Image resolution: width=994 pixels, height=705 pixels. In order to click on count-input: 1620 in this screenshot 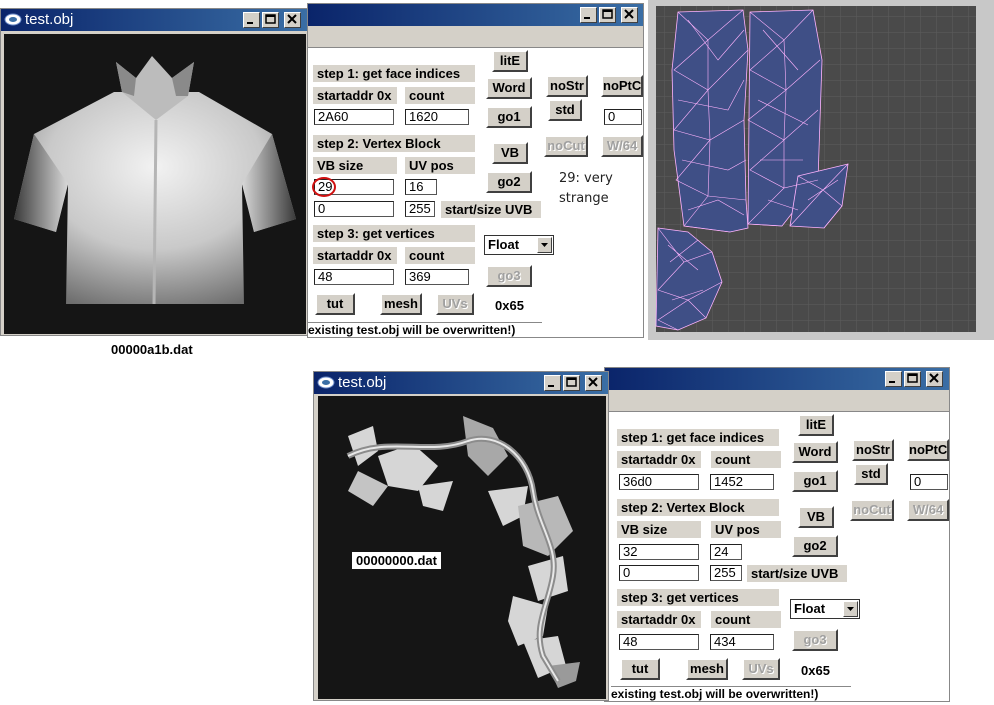, I will do `click(437, 117)`.